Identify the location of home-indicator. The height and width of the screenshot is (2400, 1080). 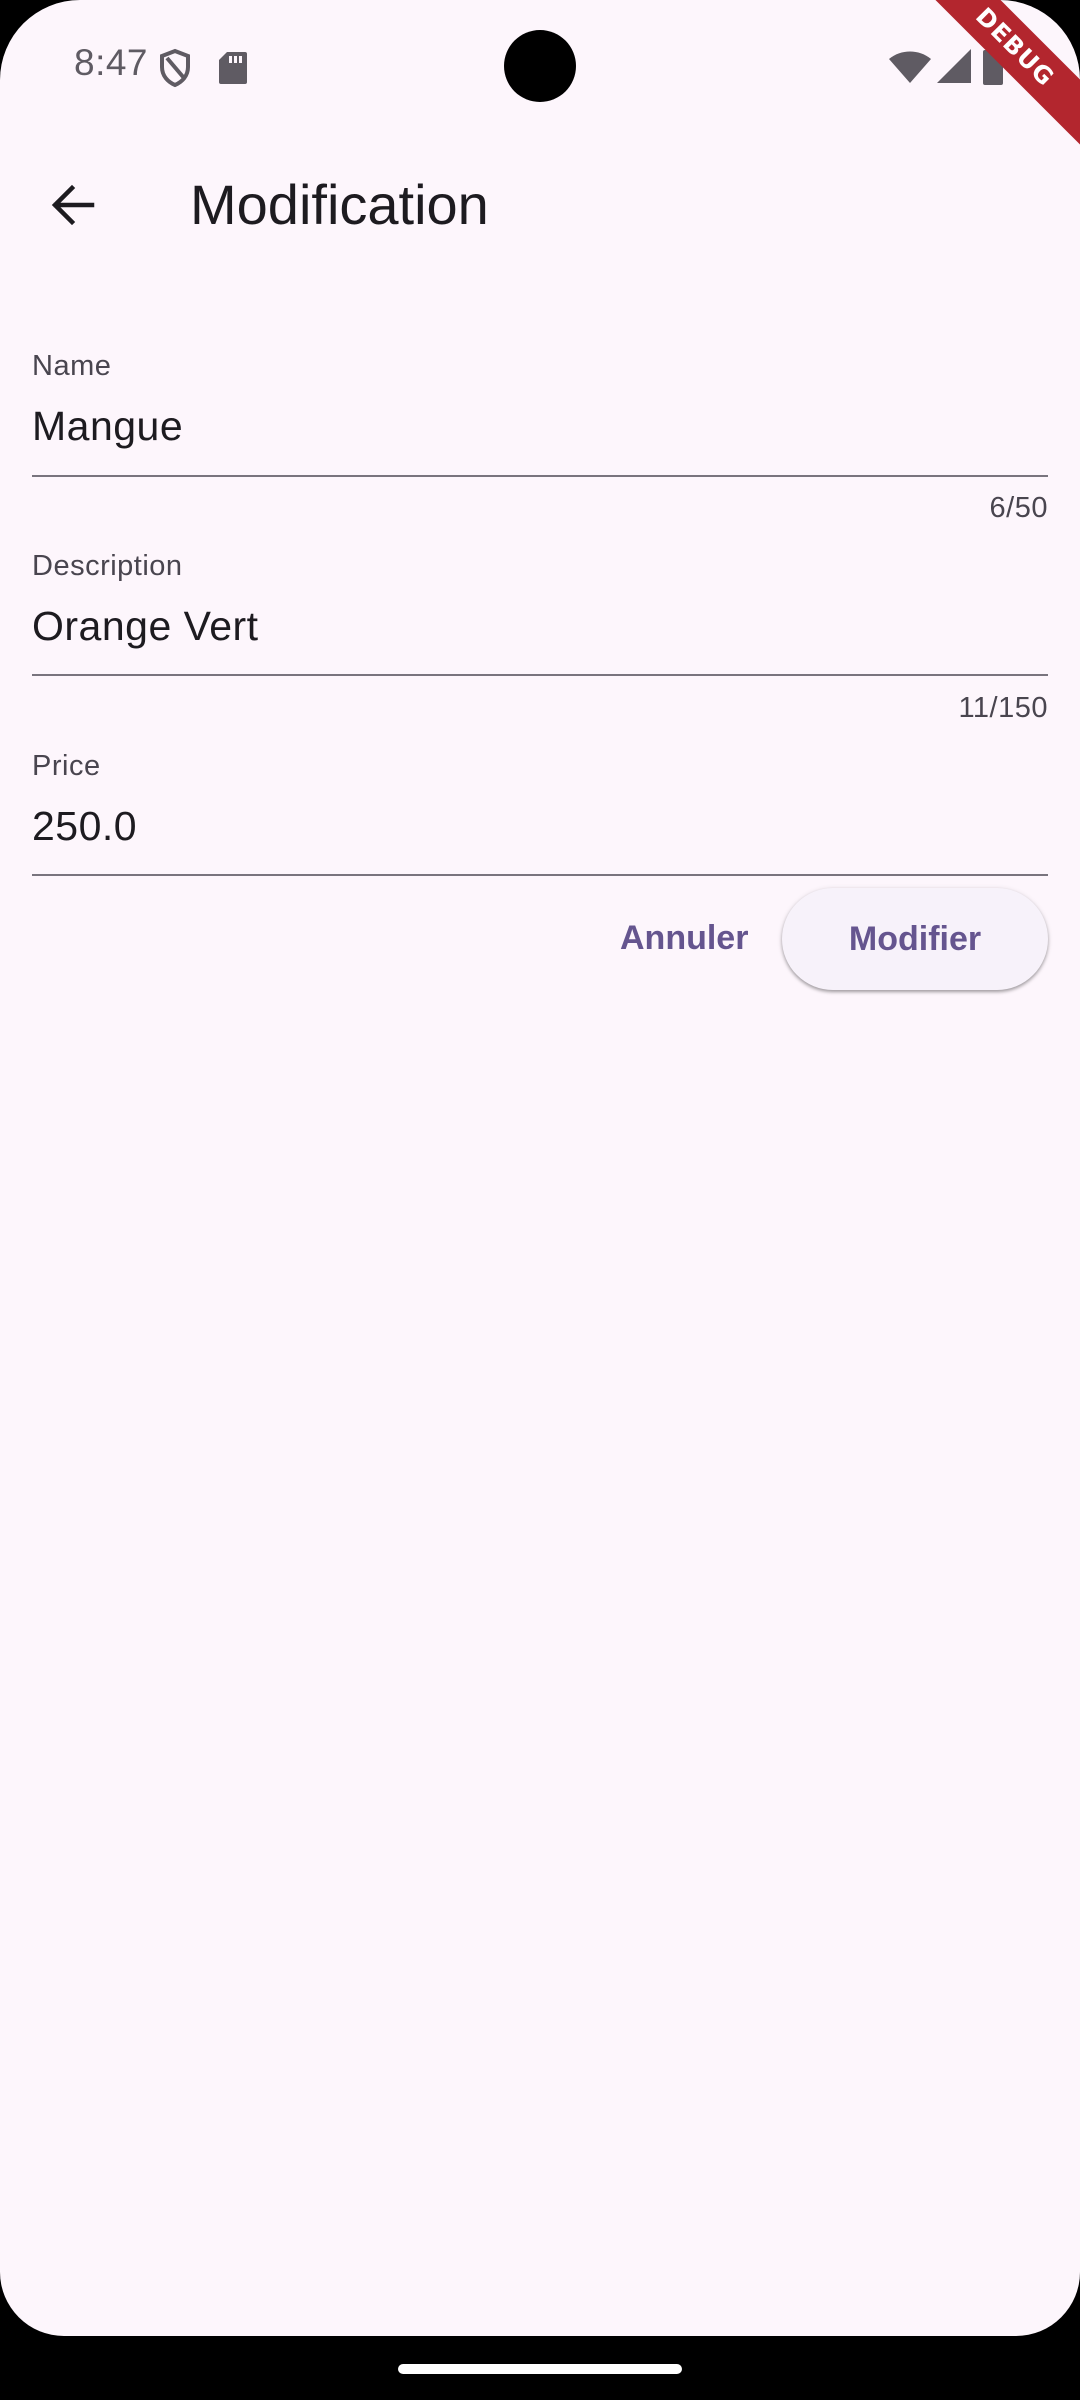
(540, 2369).